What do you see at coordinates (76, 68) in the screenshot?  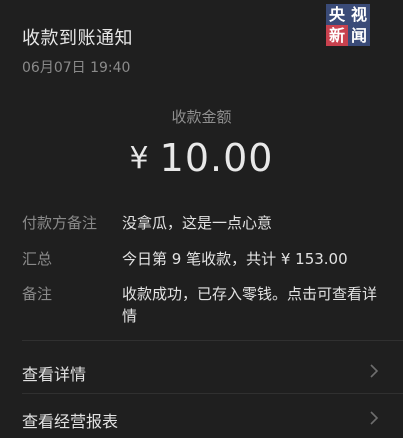 I see `notification-datetime: 06月07日 19:40` at bounding box center [76, 68].